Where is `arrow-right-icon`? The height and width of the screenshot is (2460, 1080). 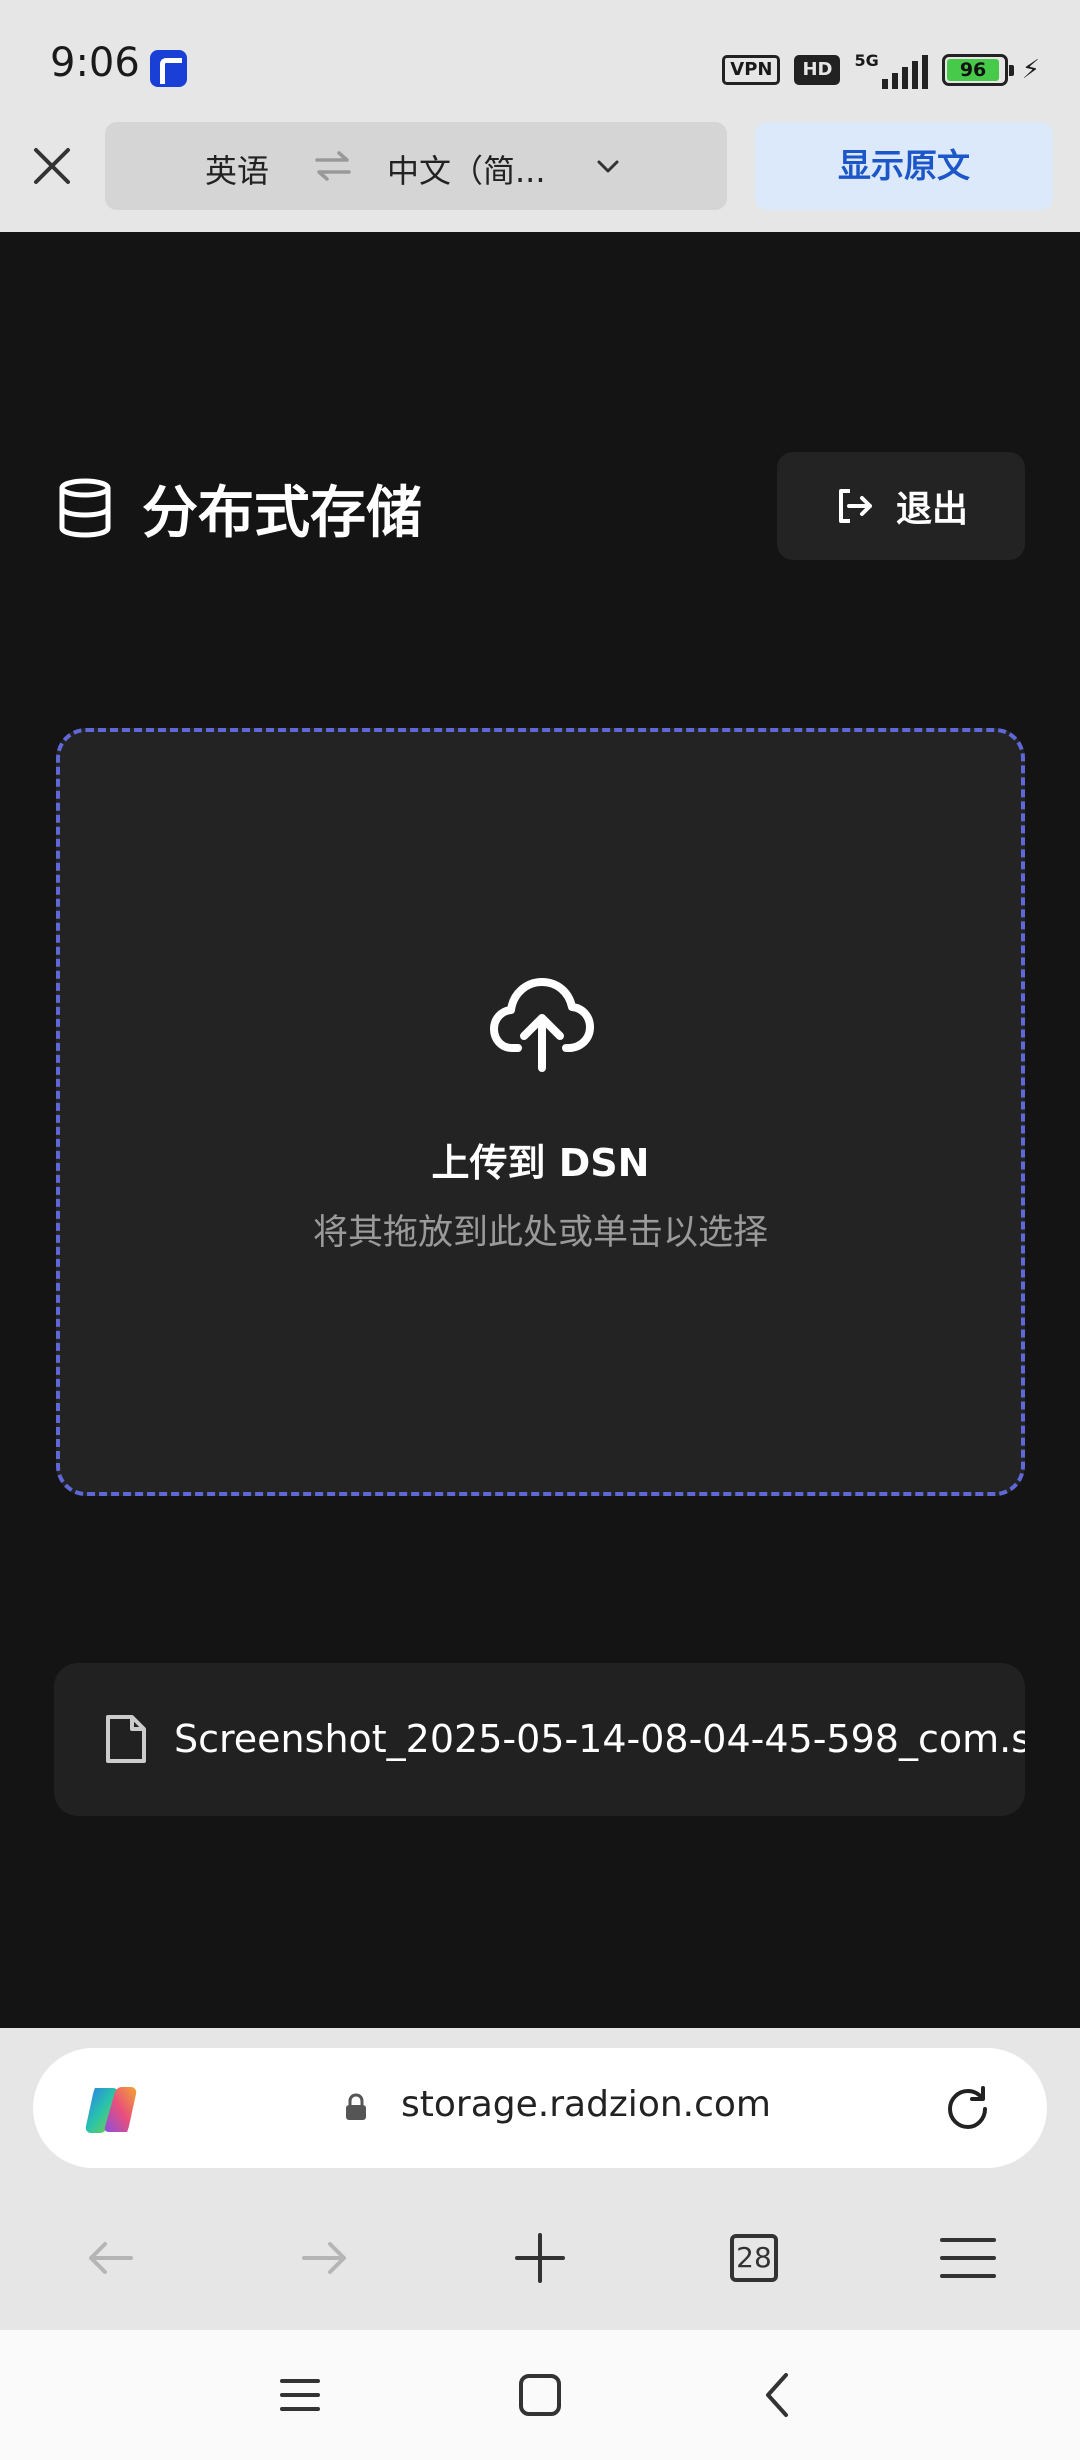
arrow-right-icon is located at coordinates (324, 2258).